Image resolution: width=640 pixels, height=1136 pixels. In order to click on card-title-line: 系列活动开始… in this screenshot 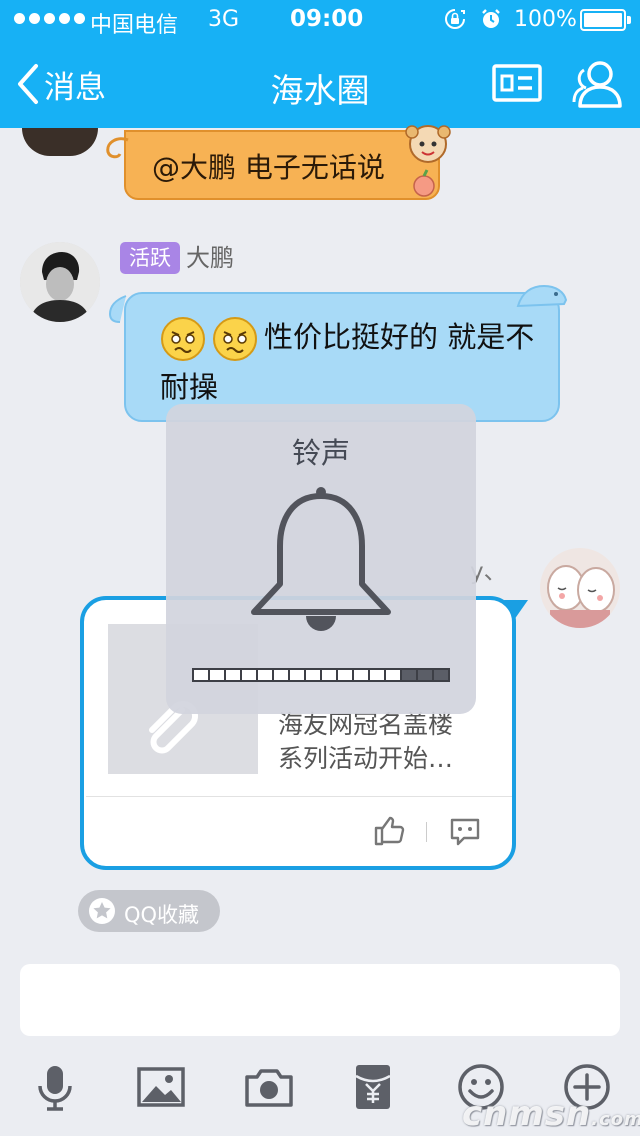, I will do `click(366, 758)`.